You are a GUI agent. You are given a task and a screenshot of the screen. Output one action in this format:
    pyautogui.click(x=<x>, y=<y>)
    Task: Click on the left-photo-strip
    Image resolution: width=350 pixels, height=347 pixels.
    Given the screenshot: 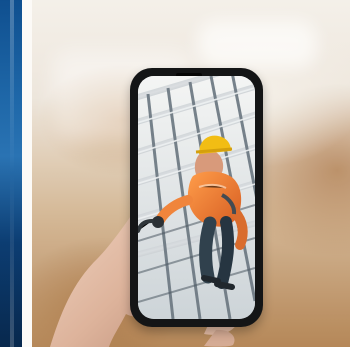 What is the action you would take?
    pyautogui.click(x=11, y=173)
    